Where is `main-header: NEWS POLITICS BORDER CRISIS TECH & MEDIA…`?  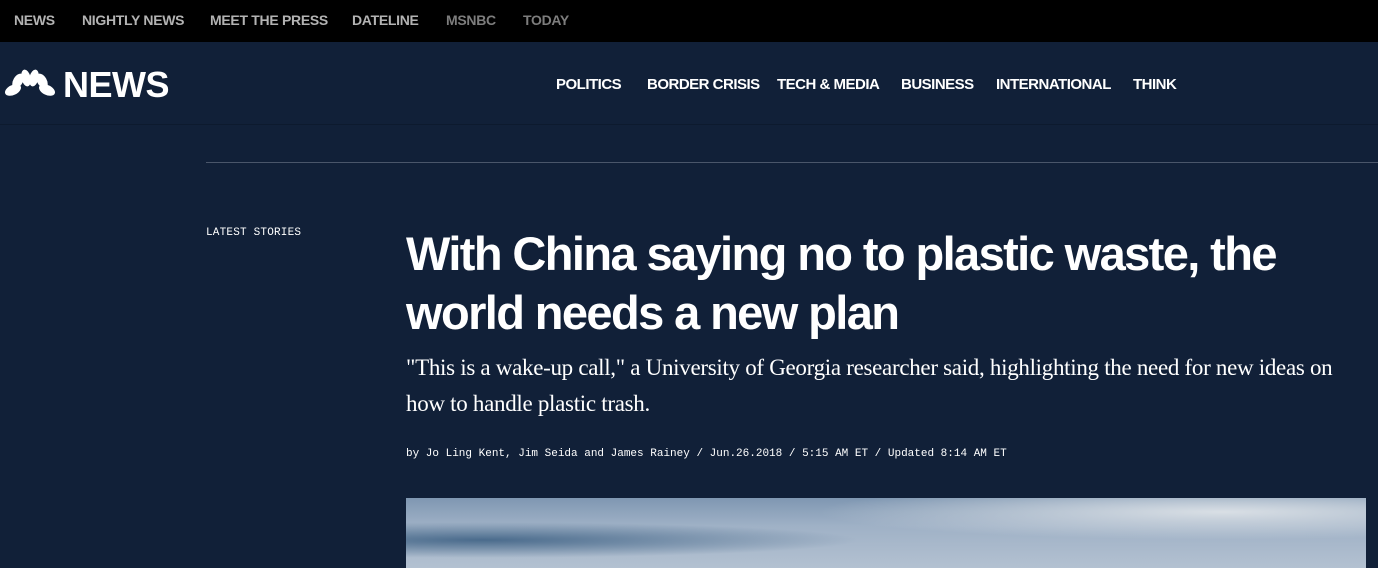
main-header: NEWS POLITICS BORDER CRISIS TECH & MEDIA… is located at coordinates (689, 83).